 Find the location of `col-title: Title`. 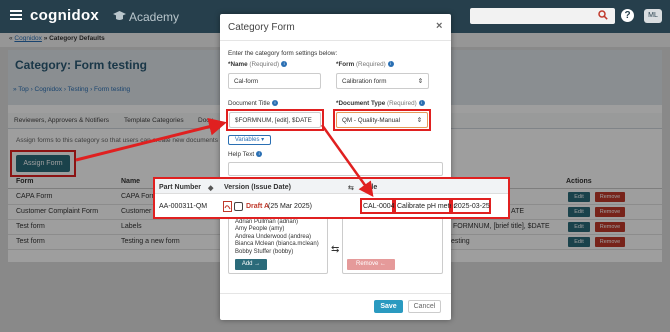

col-title: Title is located at coordinates (370, 187).